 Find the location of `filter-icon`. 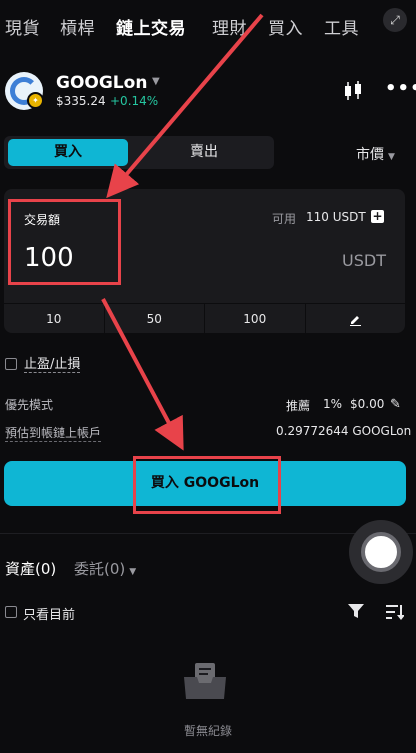

filter-icon is located at coordinates (356, 611).